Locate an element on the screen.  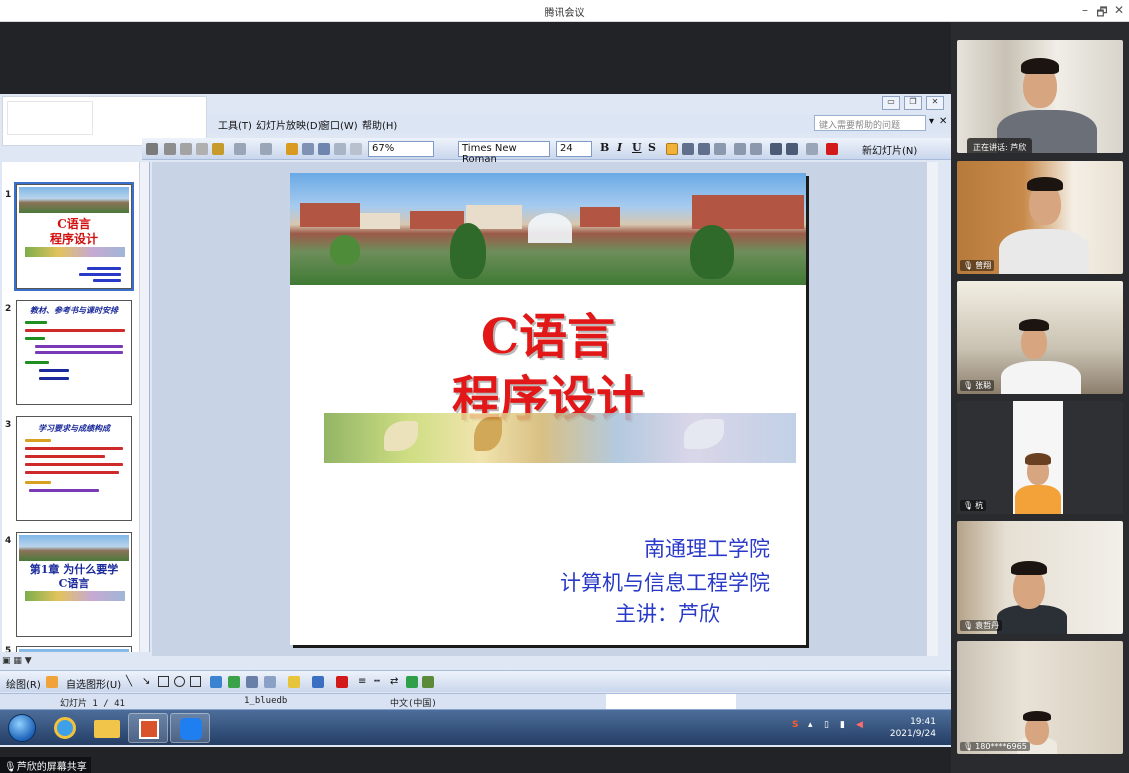
thumb-title-1b: 程序设计 is located at coordinates (73, 239).